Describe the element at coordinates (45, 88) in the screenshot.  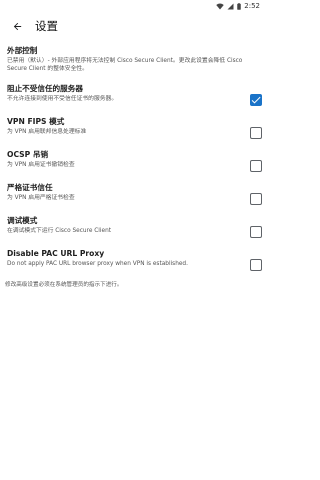
I see `setting-title: 阻止不受信任的服务器` at that location.